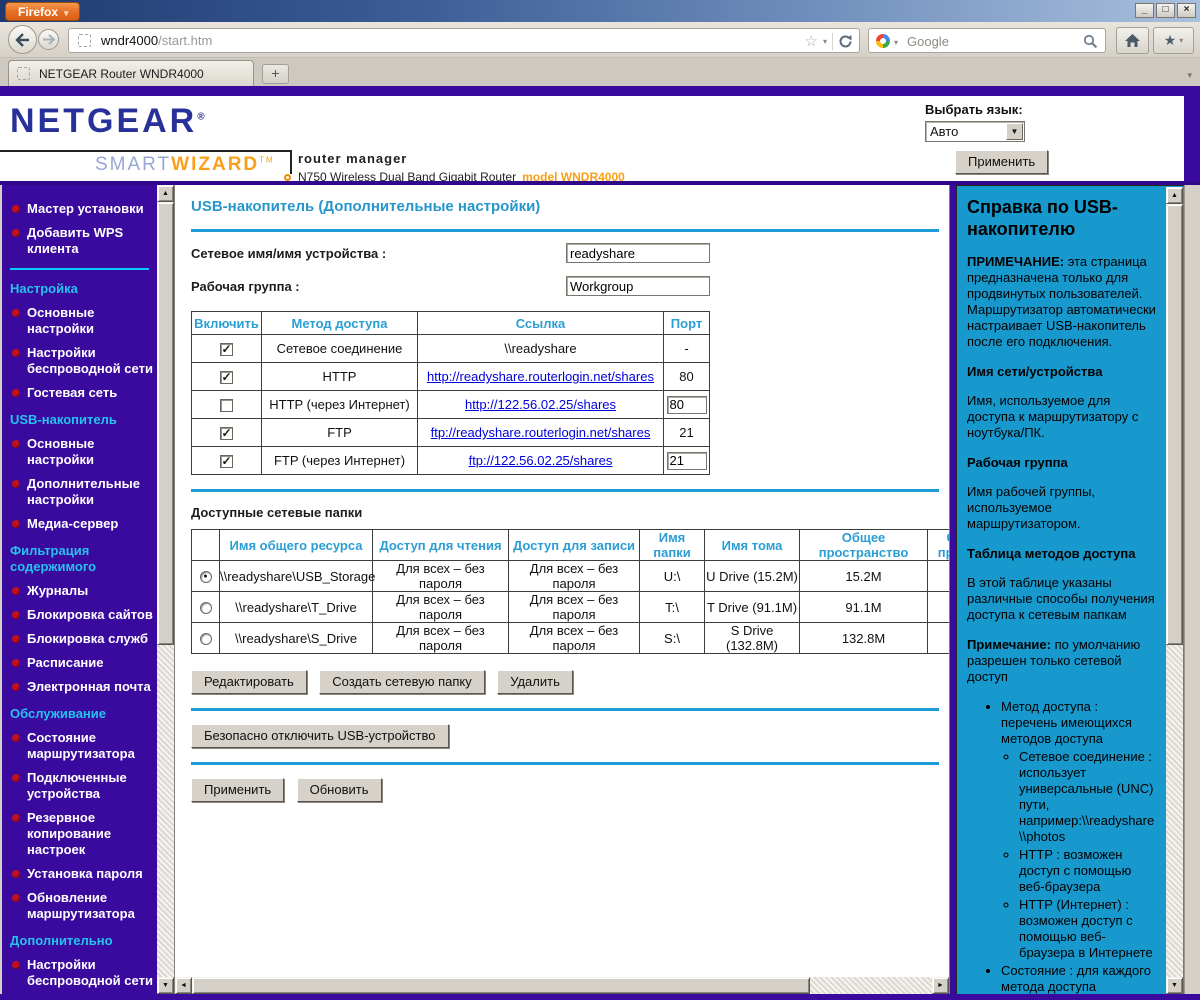  What do you see at coordinates (541, 460) in the screenshot?
I see `share-link: ftp://122.56.02.25/shares` at bounding box center [541, 460].